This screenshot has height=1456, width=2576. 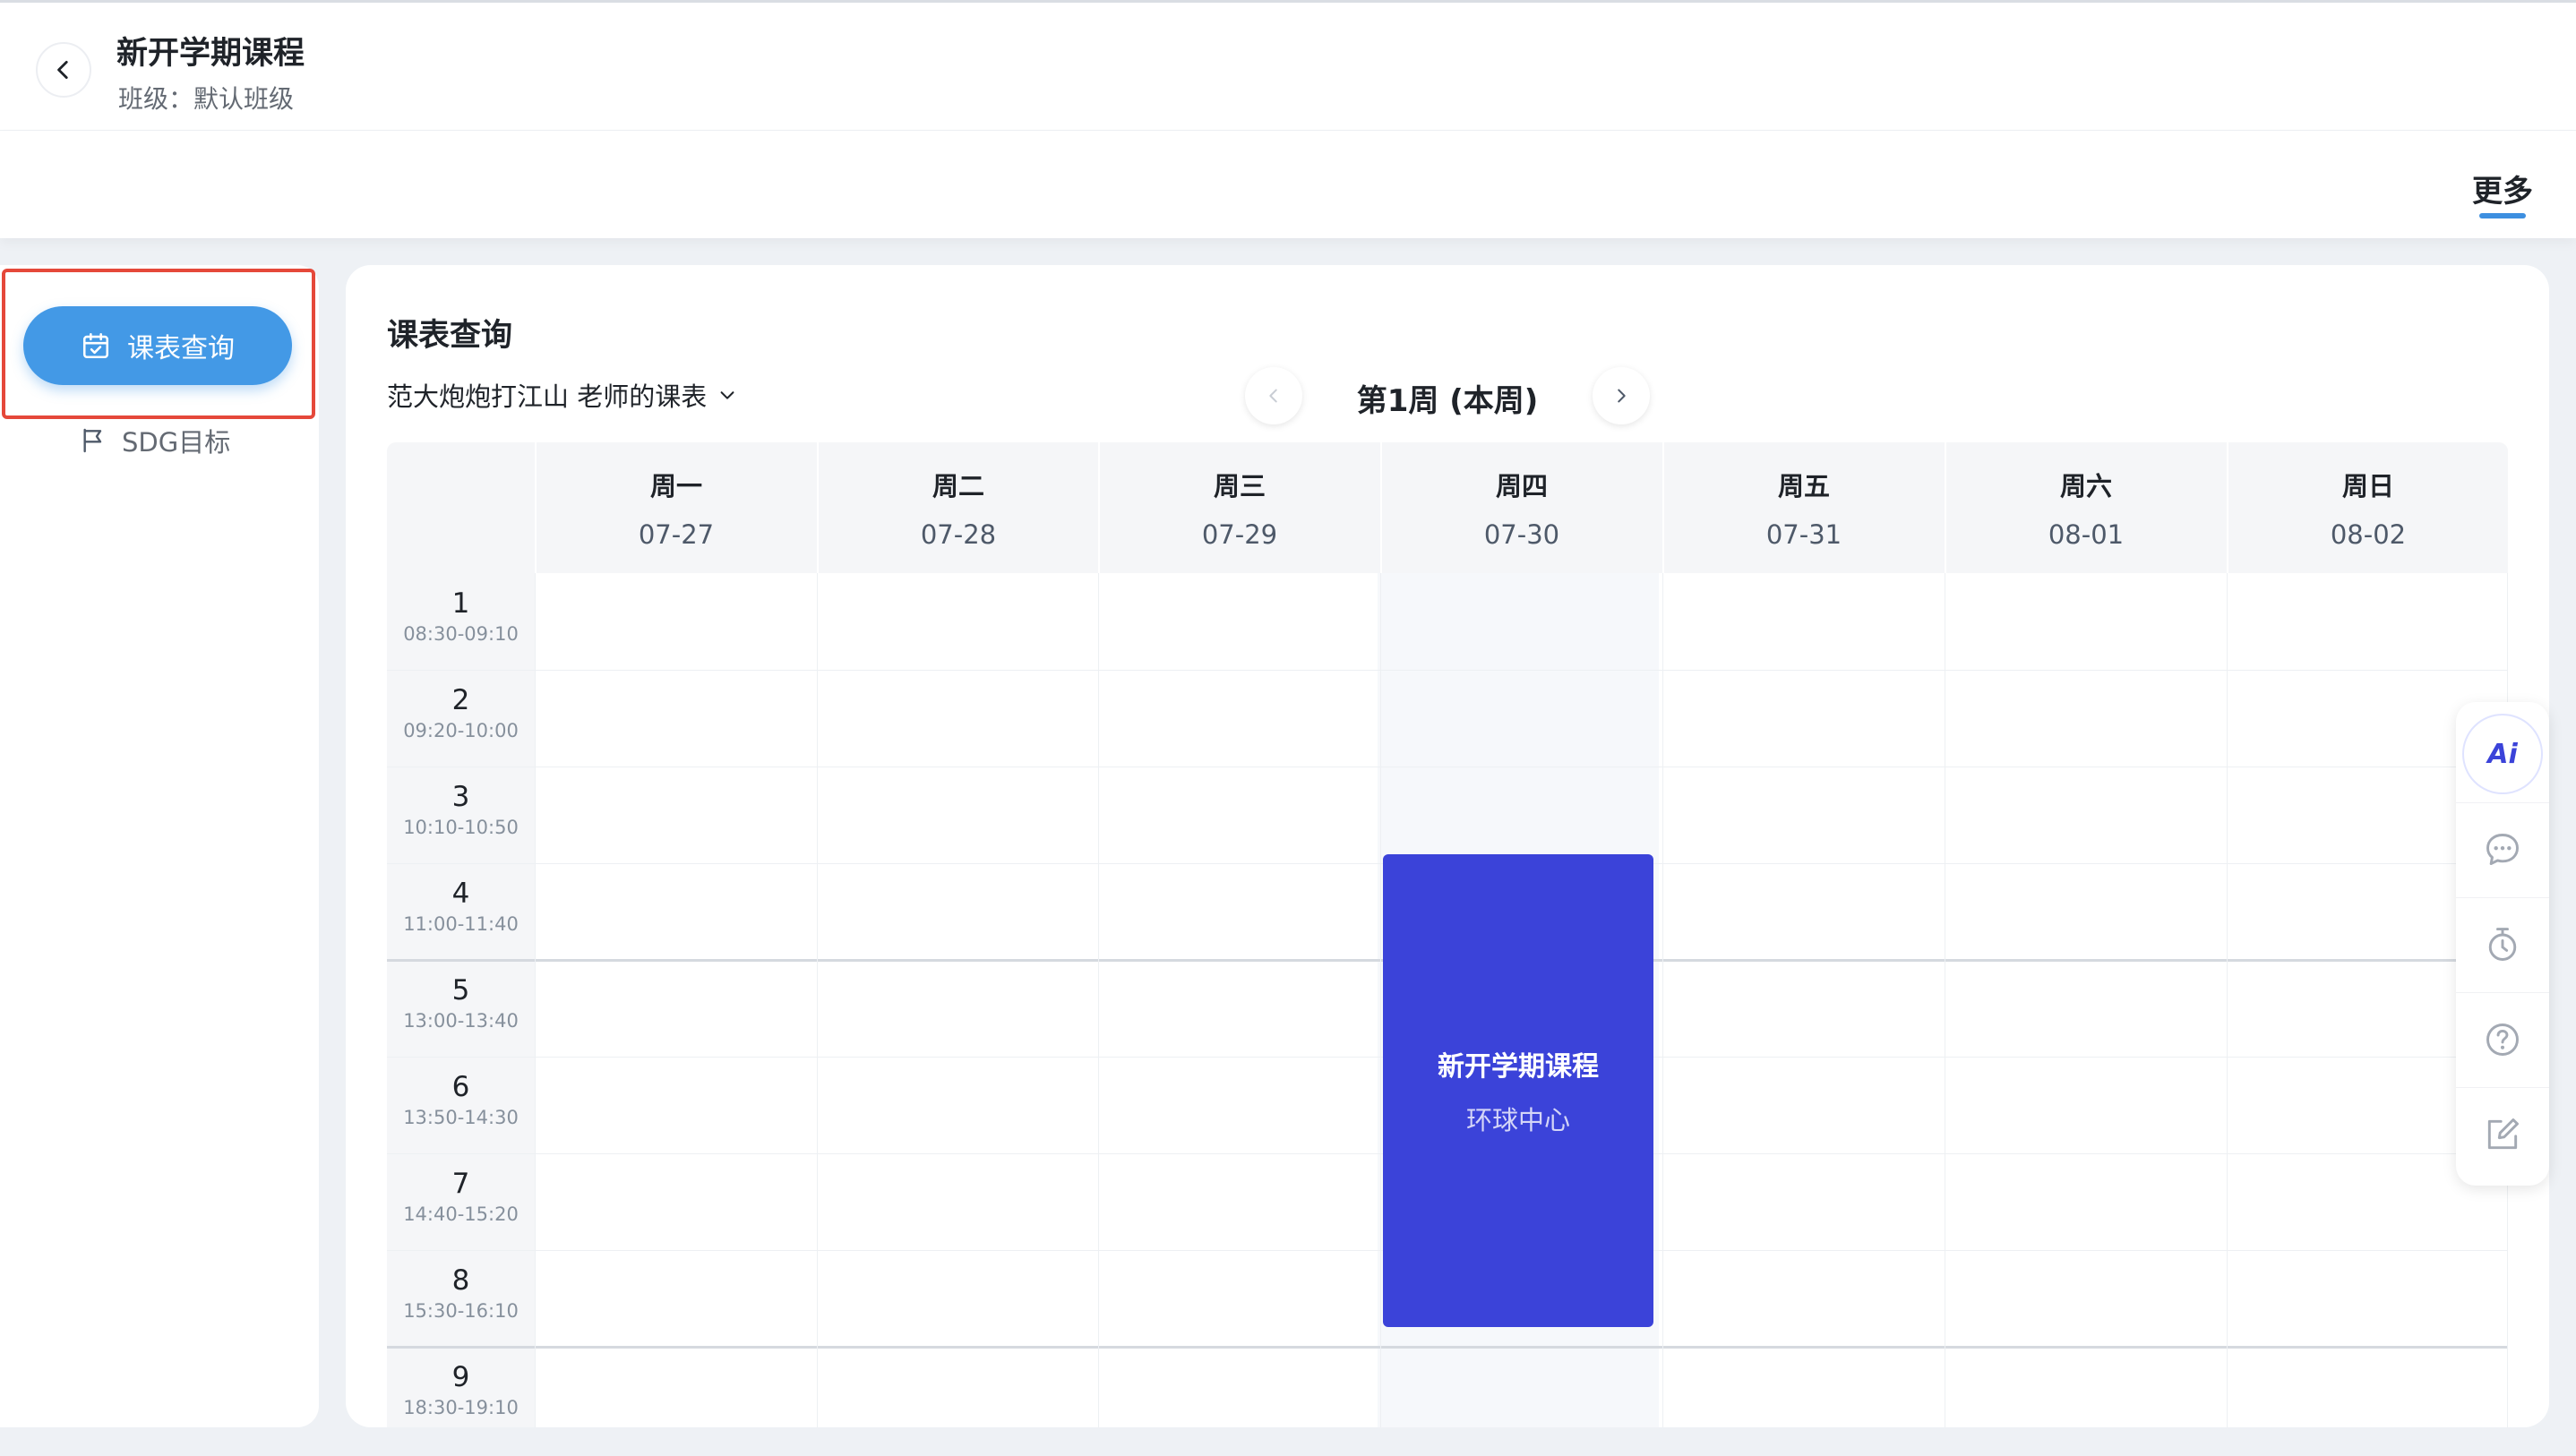 I want to click on day-header: 周五 07-31, so click(x=1803, y=507).